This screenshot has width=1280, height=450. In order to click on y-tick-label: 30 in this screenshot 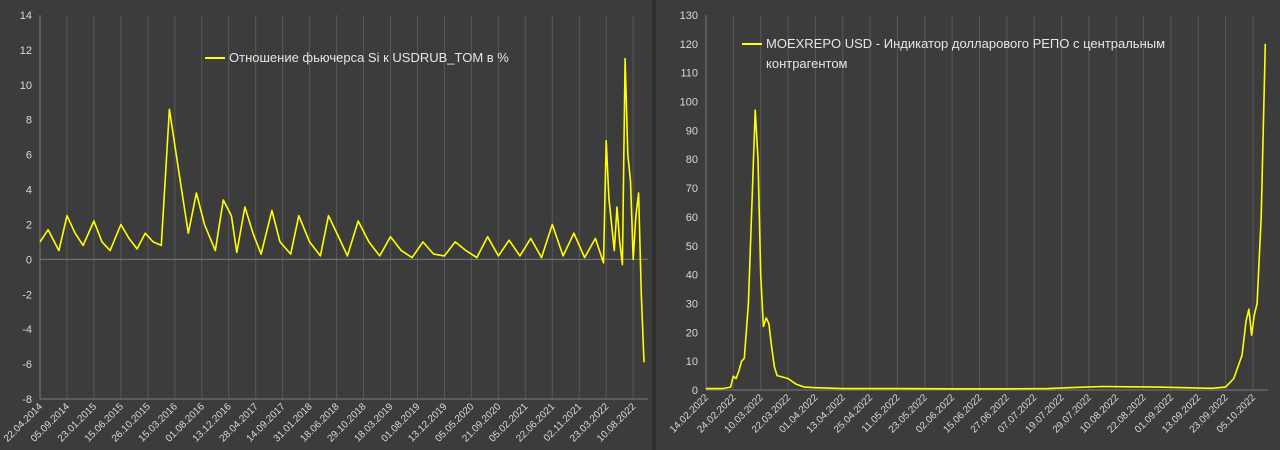, I will do `click(692, 304)`.